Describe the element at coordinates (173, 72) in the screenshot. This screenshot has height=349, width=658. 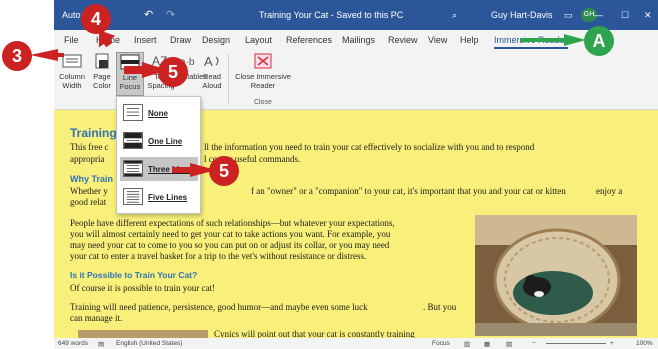
I see `callout-5-ribbon: 5` at that location.